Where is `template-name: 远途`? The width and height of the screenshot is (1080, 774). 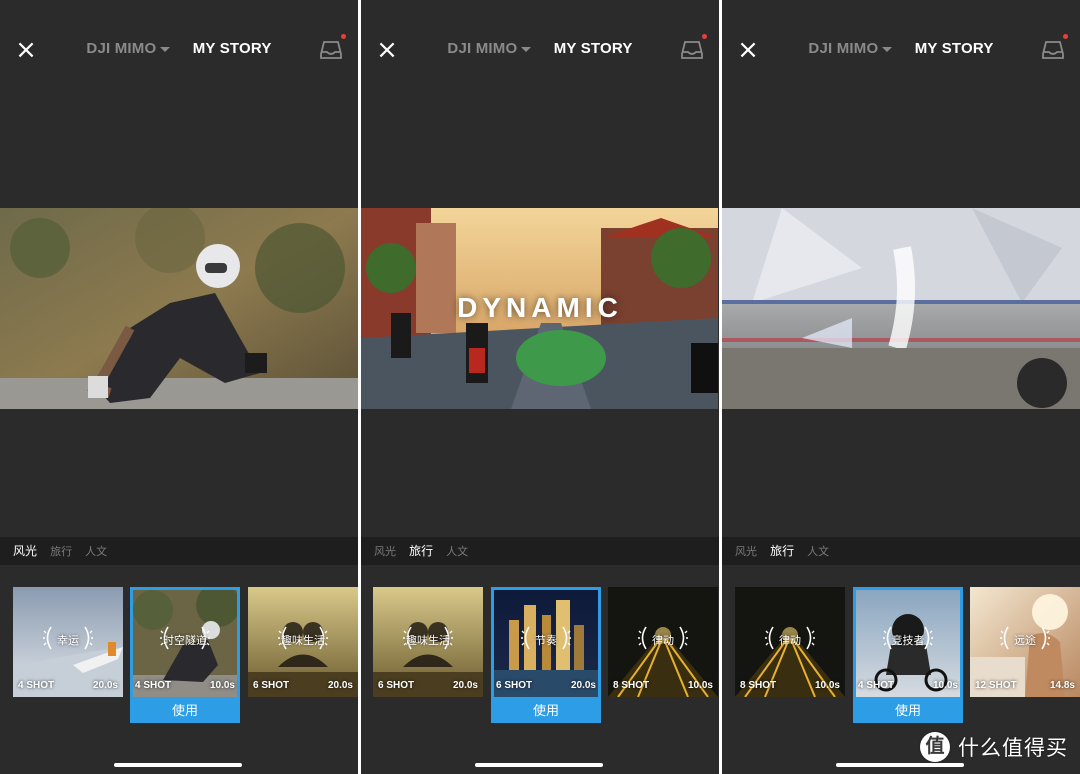 template-name: 远途 is located at coordinates (1025, 641).